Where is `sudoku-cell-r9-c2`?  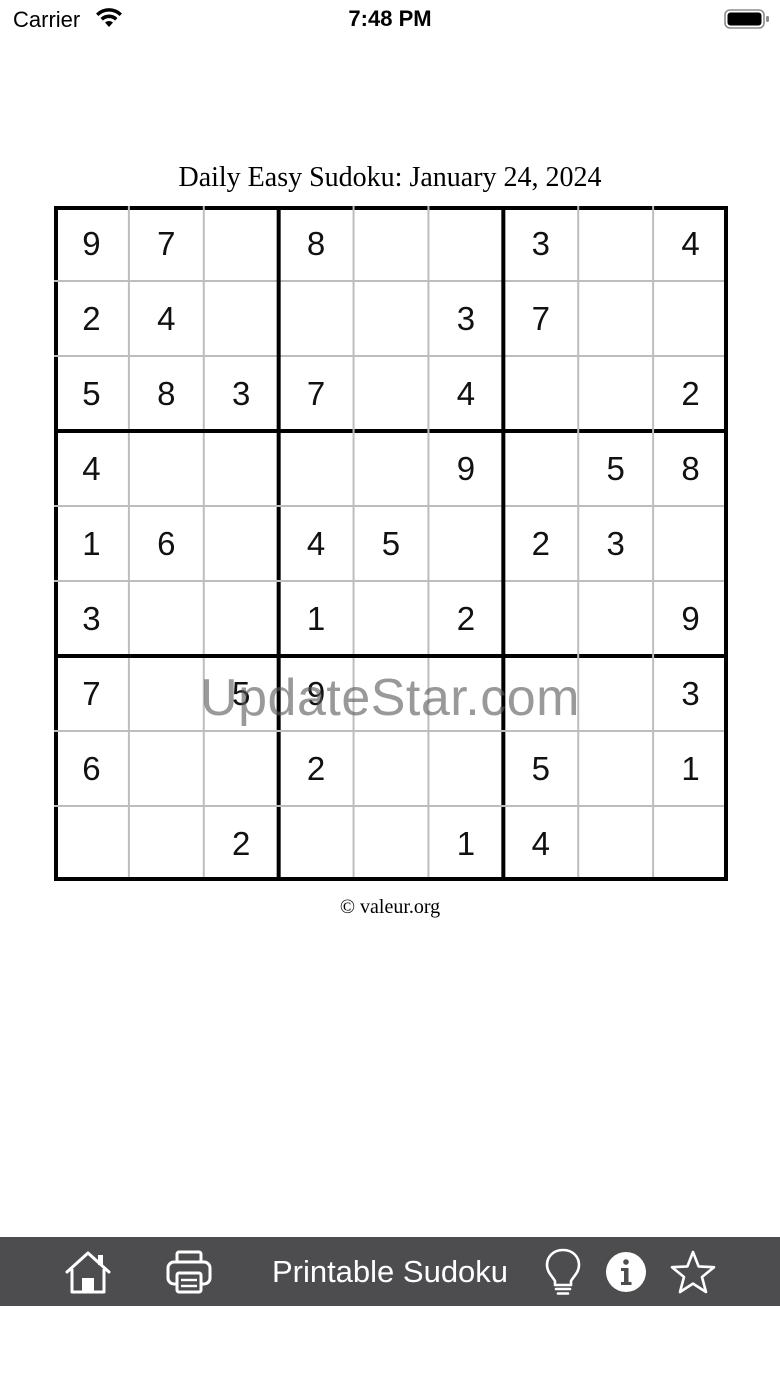 sudoku-cell-r9-c2 is located at coordinates (166, 843).